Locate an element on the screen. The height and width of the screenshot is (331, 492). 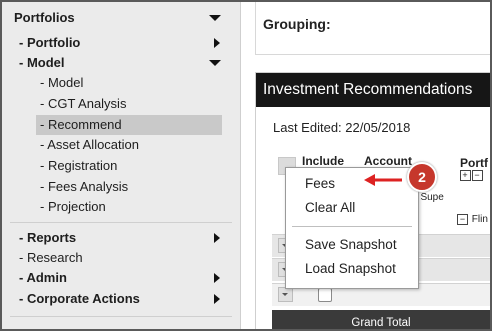
include-checkbox is located at coordinates (325, 295).